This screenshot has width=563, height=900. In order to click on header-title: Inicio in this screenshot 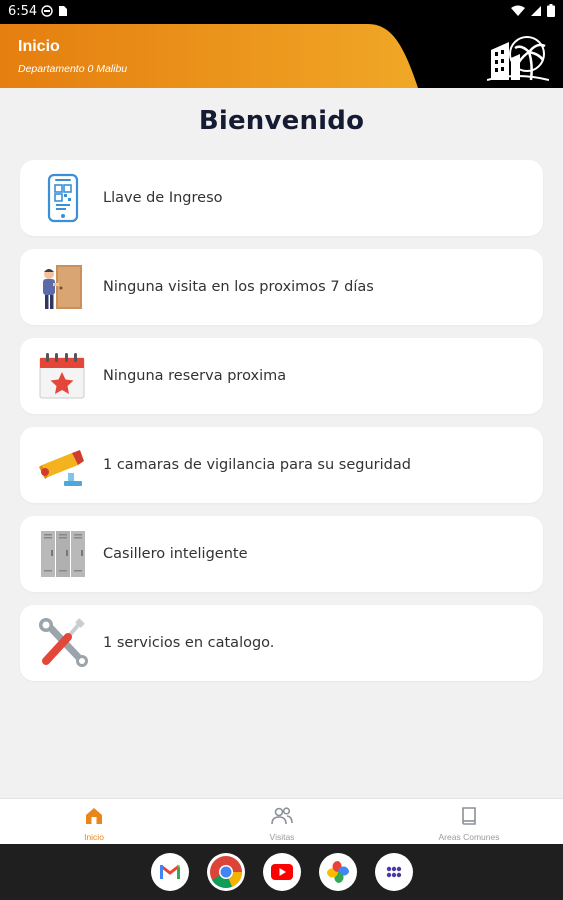, I will do `click(39, 46)`.